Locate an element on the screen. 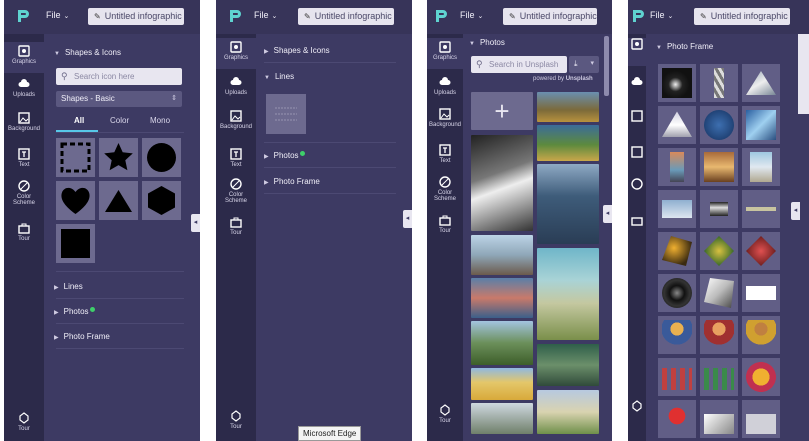 The width and height of the screenshot is (809, 441). shape-star is located at coordinates (118, 157).